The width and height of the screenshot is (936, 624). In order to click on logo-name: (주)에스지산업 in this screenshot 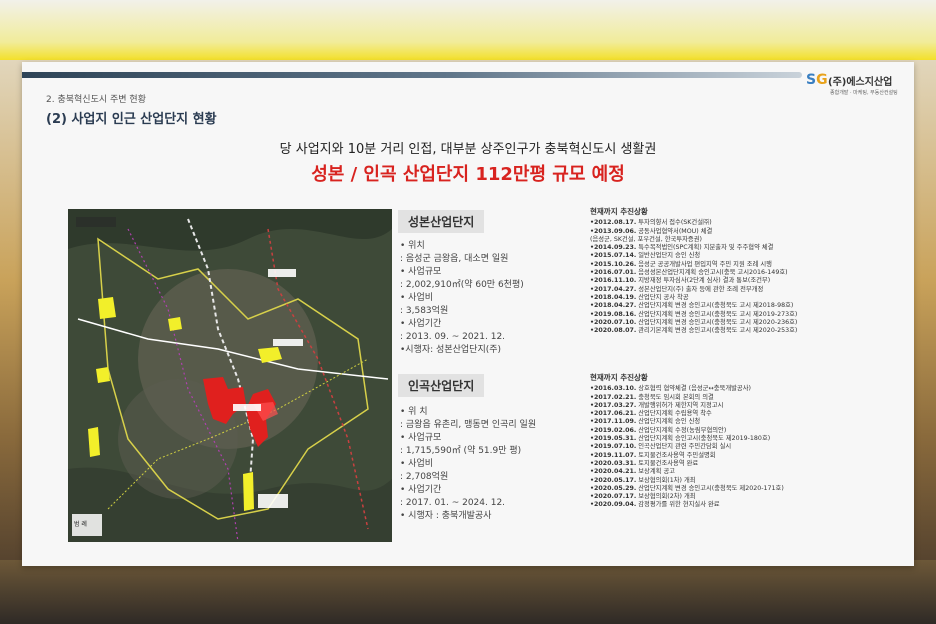, I will do `click(860, 82)`.